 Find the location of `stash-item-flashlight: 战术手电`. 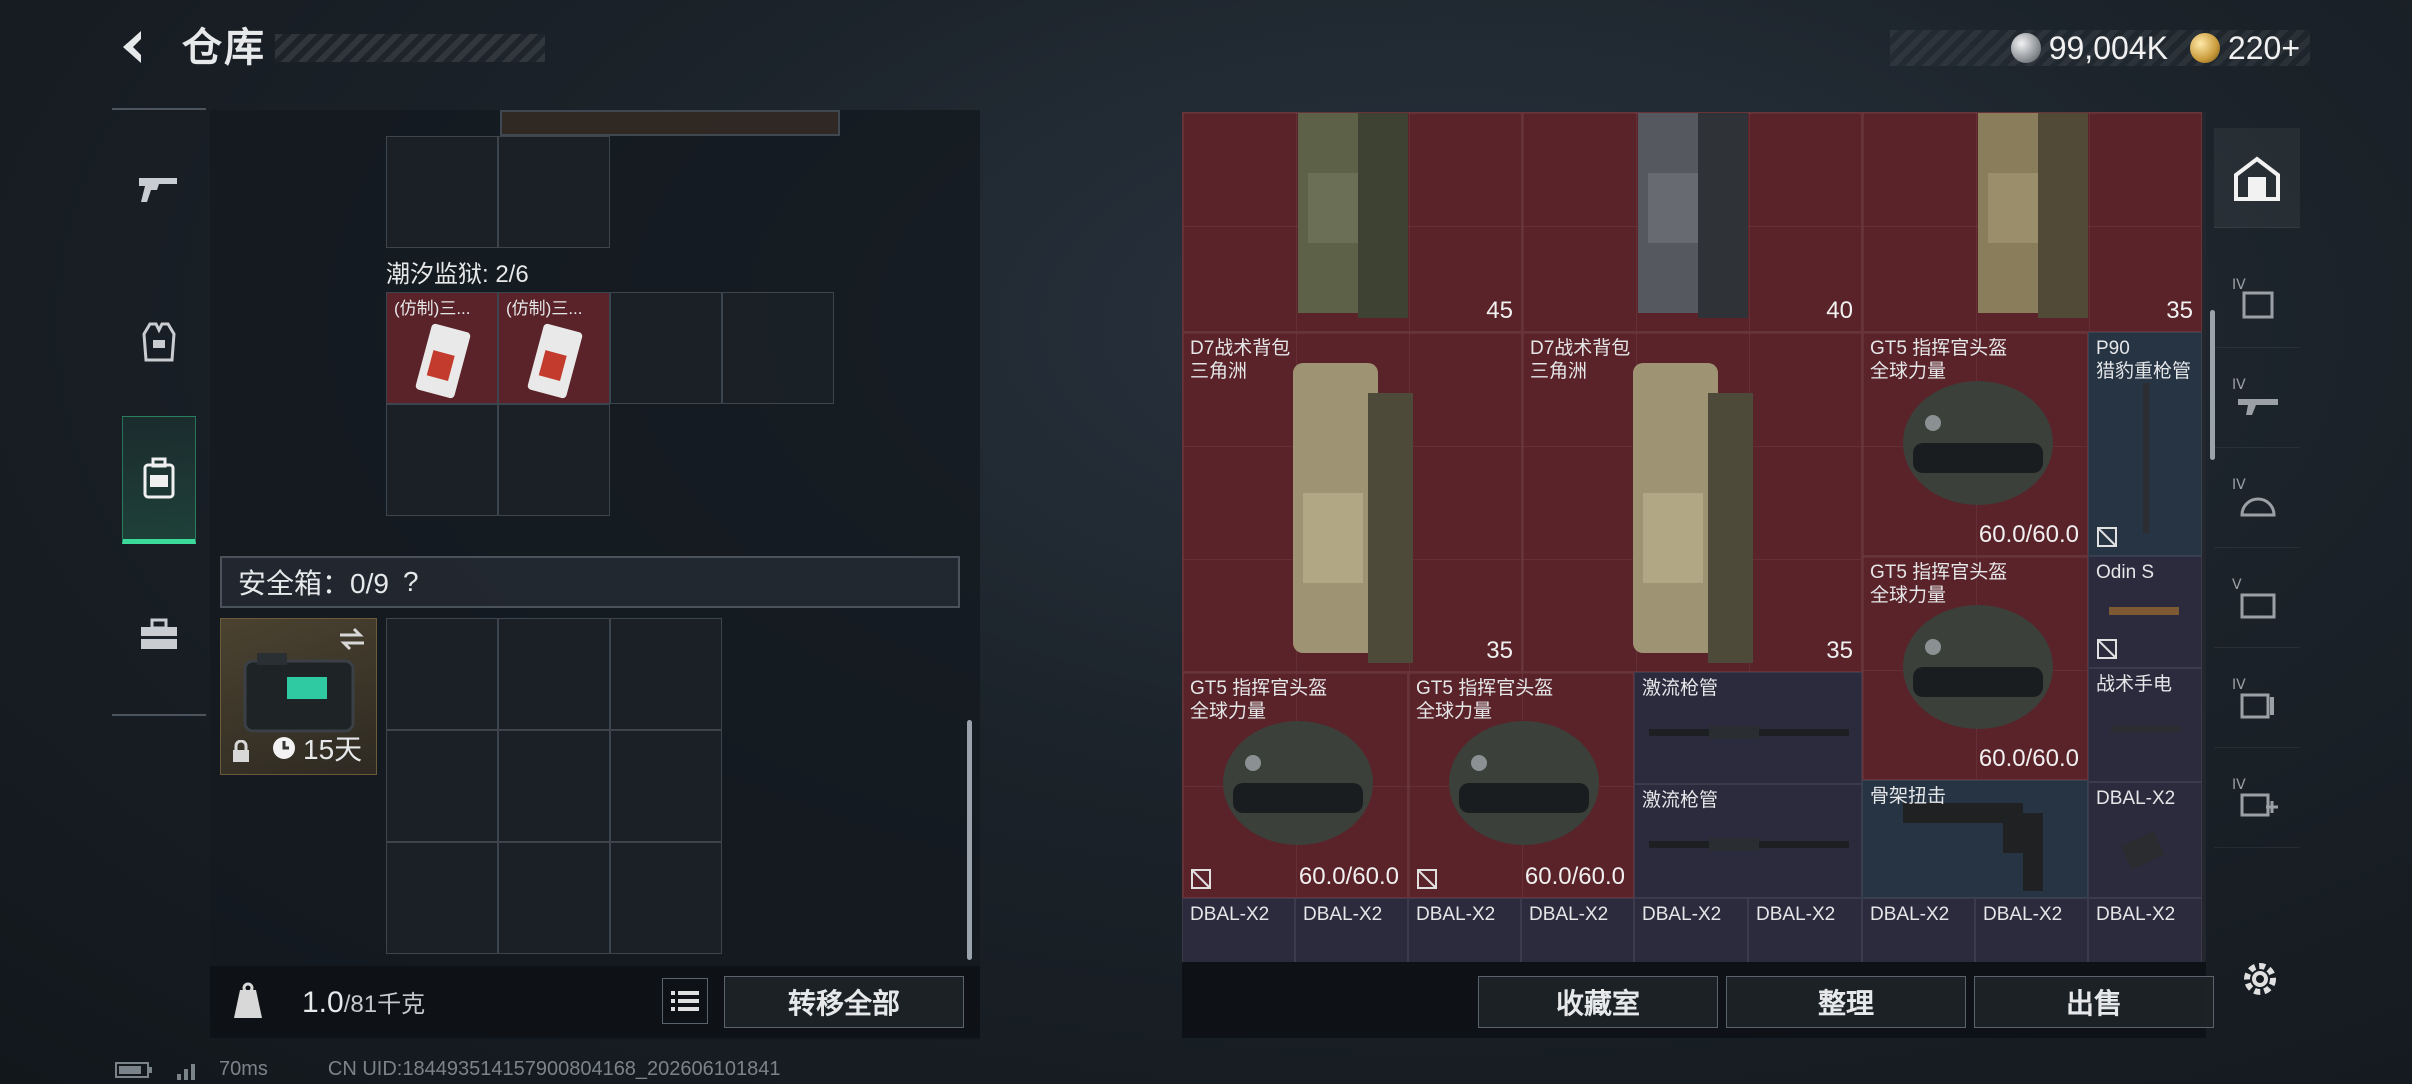

stash-item-flashlight: 战术手电 is located at coordinates (2145, 725).